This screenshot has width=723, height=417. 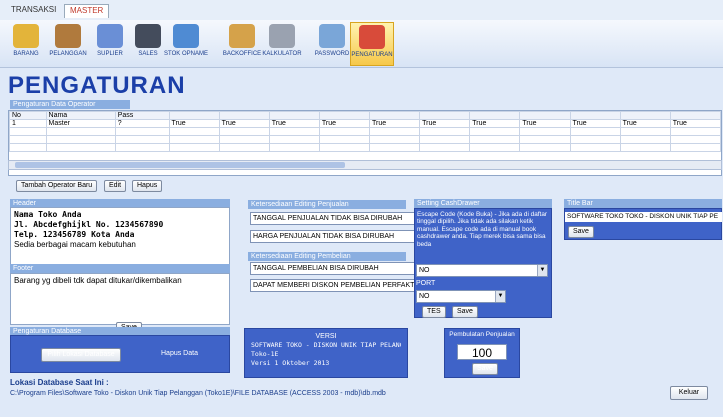 What do you see at coordinates (282, 36) in the screenshot?
I see `calculator-icon` at bounding box center [282, 36].